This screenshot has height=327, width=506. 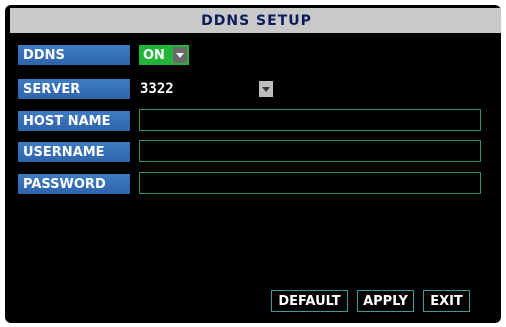 What do you see at coordinates (74, 89) in the screenshot?
I see `server-label: SERVER` at bounding box center [74, 89].